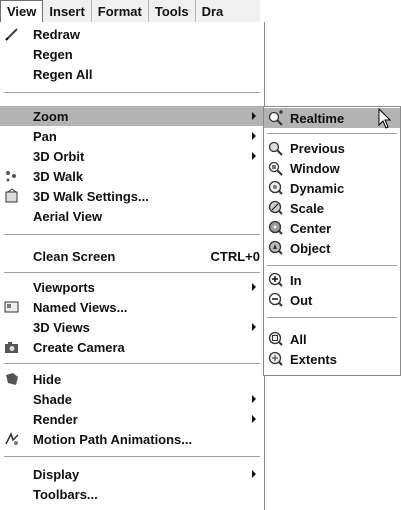 The image size is (401, 510). I want to click on zoom-dynamic-icon, so click(276, 188).